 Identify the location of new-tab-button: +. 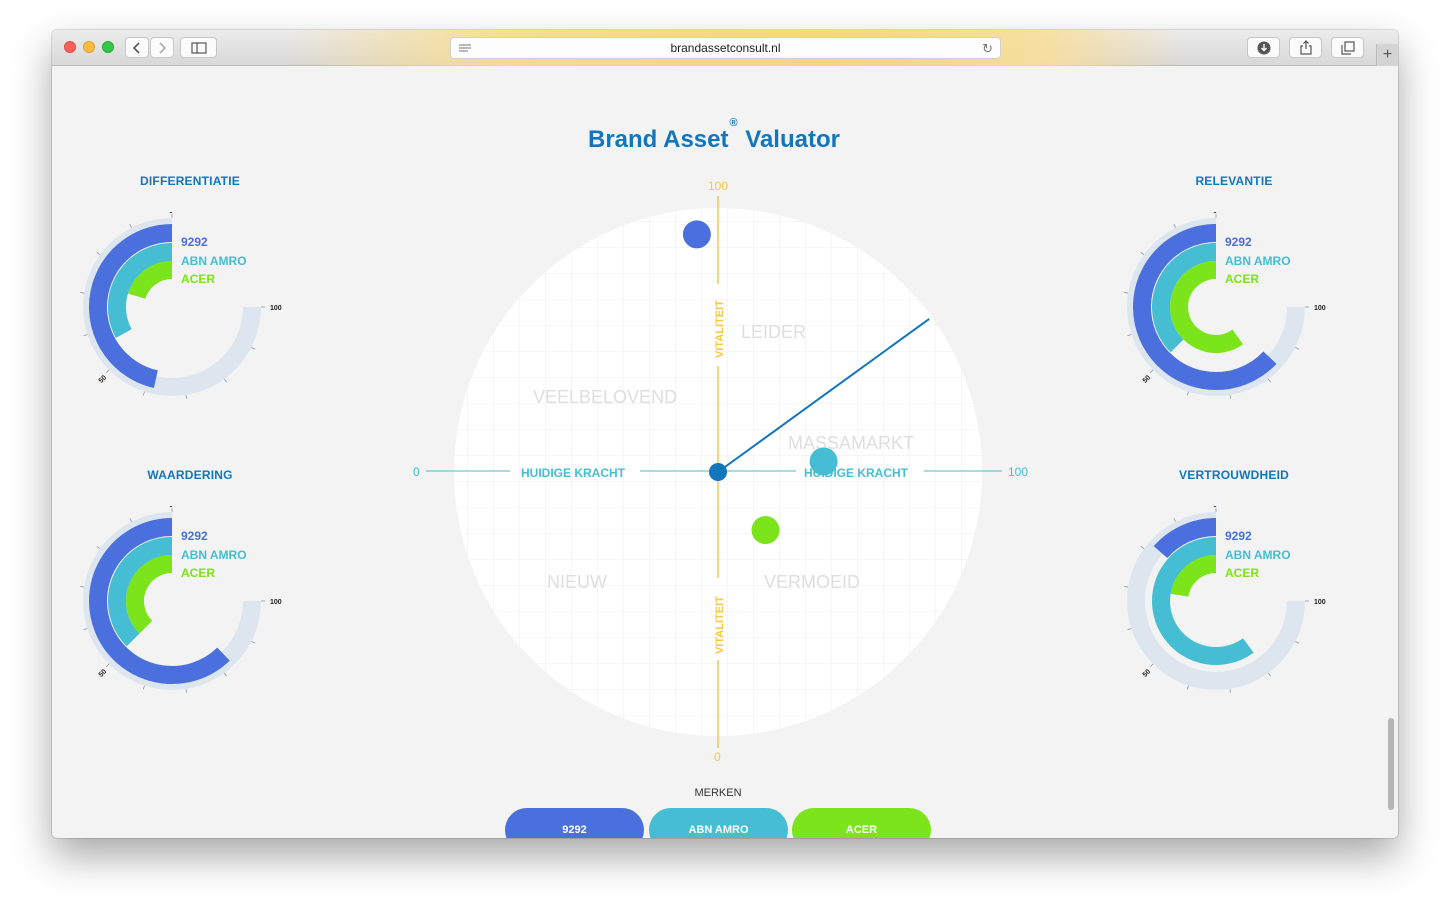
(1387, 55).